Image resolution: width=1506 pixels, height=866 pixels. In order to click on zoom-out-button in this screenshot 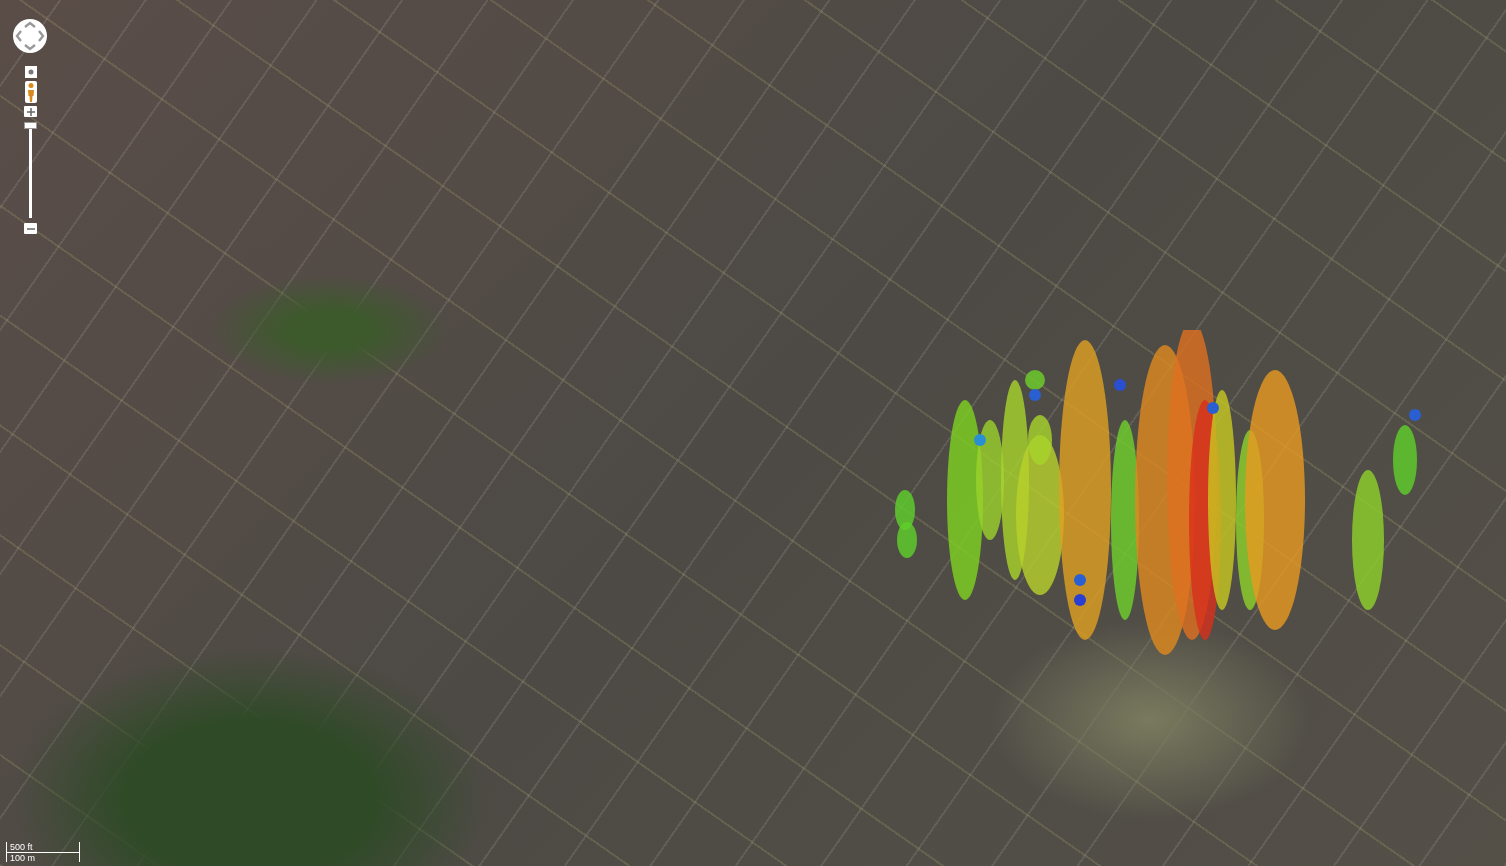, I will do `click(30, 228)`.